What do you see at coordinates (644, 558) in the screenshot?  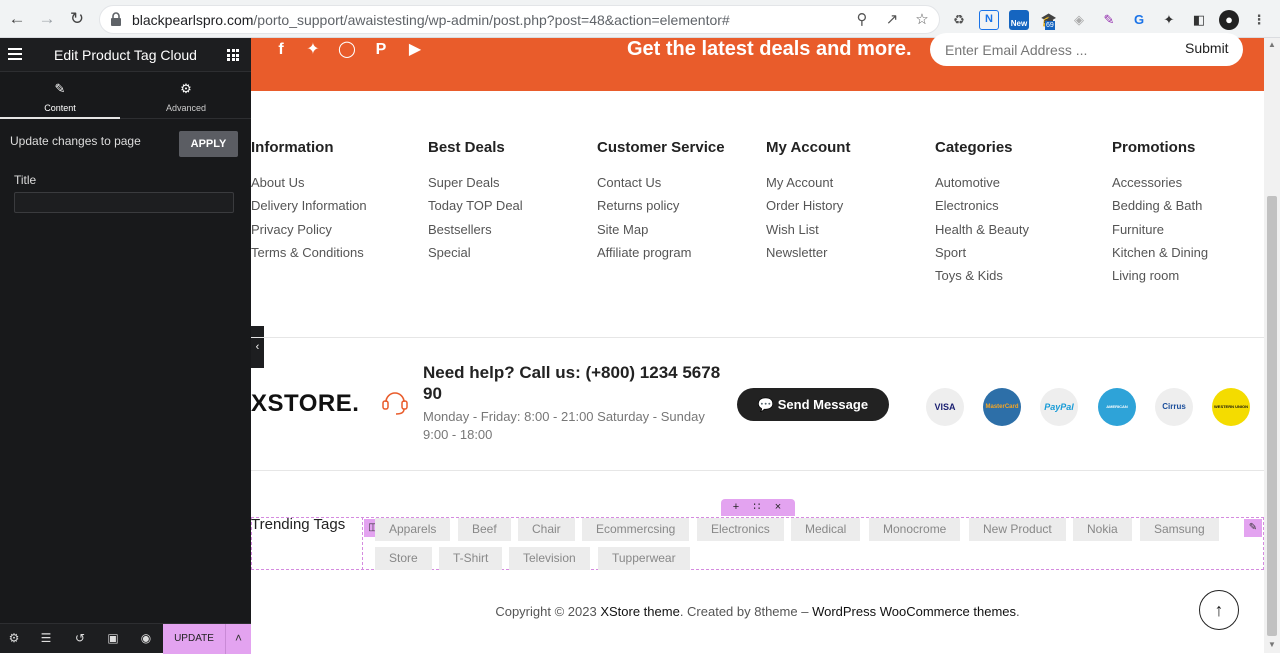 I see `tag-item: Tupperwear` at bounding box center [644, 558].